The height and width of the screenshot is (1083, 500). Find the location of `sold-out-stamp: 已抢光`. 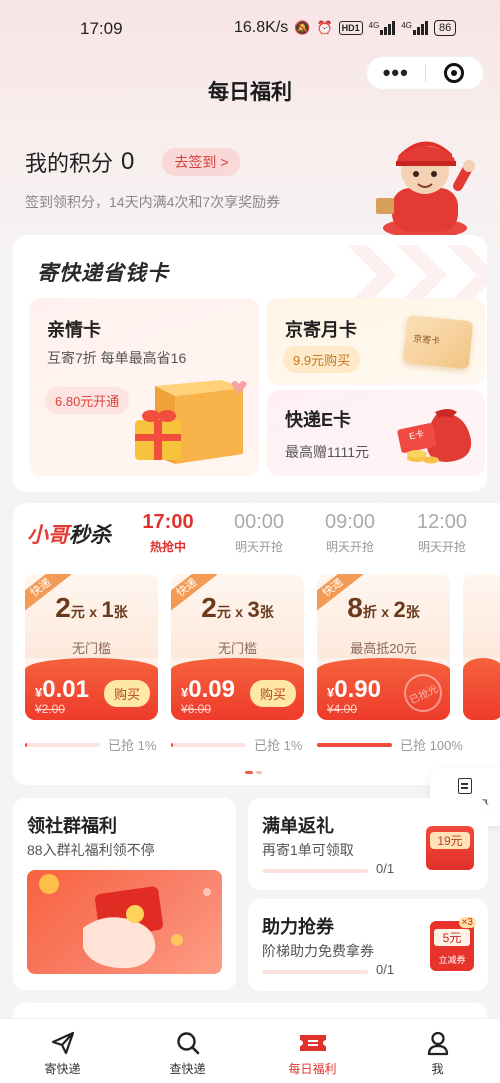

sold-out-stamp: 已抢光 is located at coordinates (423, 693).